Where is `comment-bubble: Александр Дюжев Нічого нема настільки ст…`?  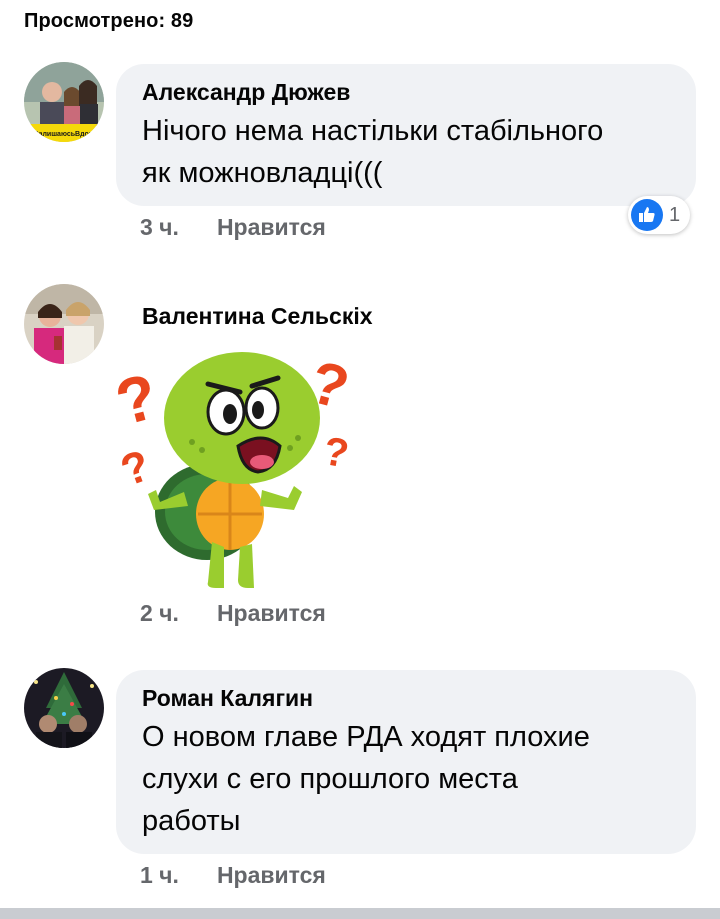 comment-bubble: Александр Дюжев Нічого нема настільки ст… is located at coordinates (406, 135).